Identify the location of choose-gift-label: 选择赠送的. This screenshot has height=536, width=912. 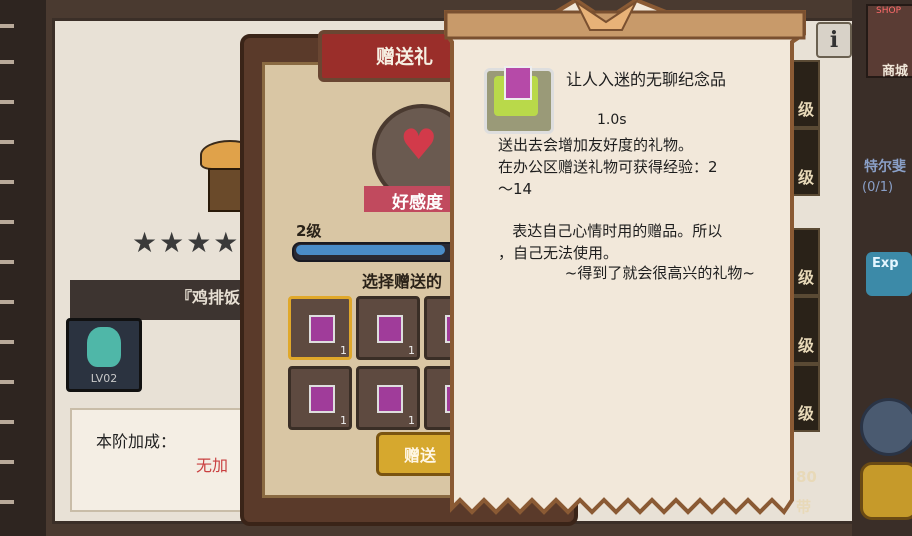
(402, 281).